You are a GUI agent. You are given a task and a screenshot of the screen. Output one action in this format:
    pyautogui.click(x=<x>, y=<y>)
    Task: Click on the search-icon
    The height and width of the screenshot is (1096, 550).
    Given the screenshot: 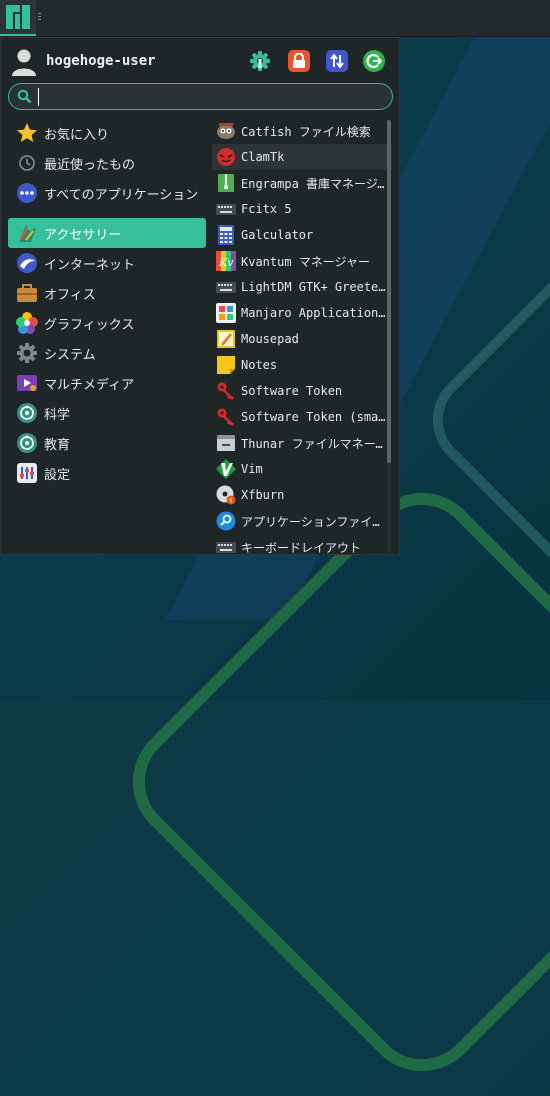 What is the action you would take?
    pyautogui.click(x=24, y=96)
    